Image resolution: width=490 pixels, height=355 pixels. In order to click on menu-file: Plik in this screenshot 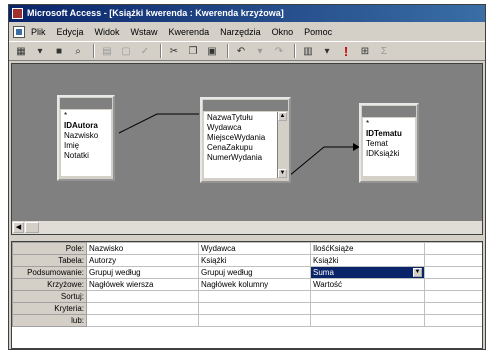, I will do `click(38, 32)`.